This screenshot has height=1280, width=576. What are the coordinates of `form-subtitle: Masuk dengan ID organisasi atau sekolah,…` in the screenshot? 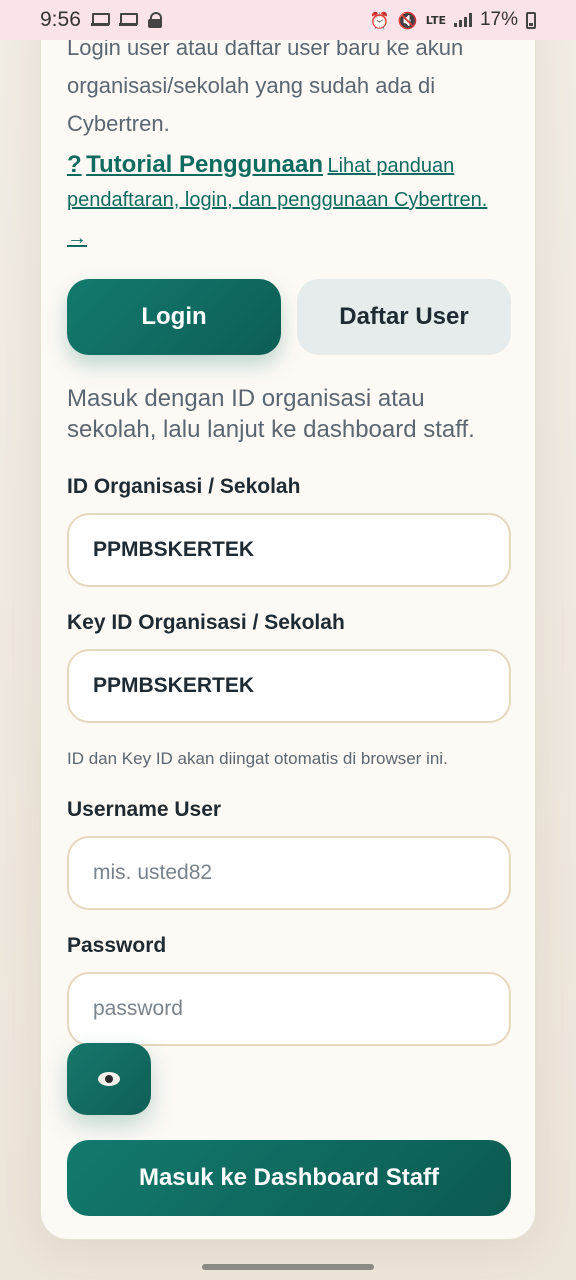 It's located at (271, 414).